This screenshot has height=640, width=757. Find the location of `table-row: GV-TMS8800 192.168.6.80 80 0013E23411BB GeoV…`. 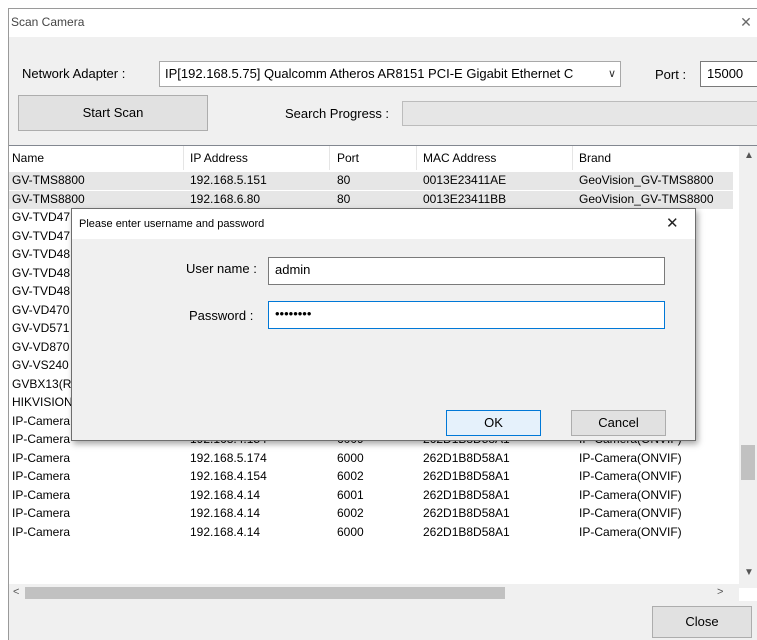

table-row: GV-TMS8800 192.168.6.80 80 0013E23411BB GeoV… is located at coordinates (371, 199).